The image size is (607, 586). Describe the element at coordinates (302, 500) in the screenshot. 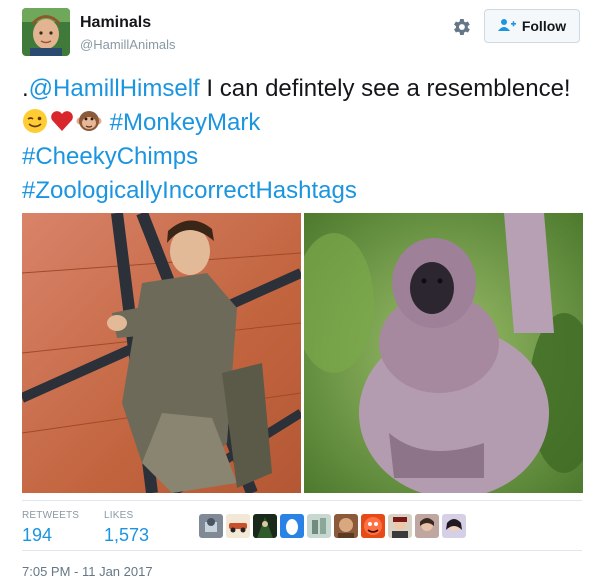

I see `divider-top` at that location.